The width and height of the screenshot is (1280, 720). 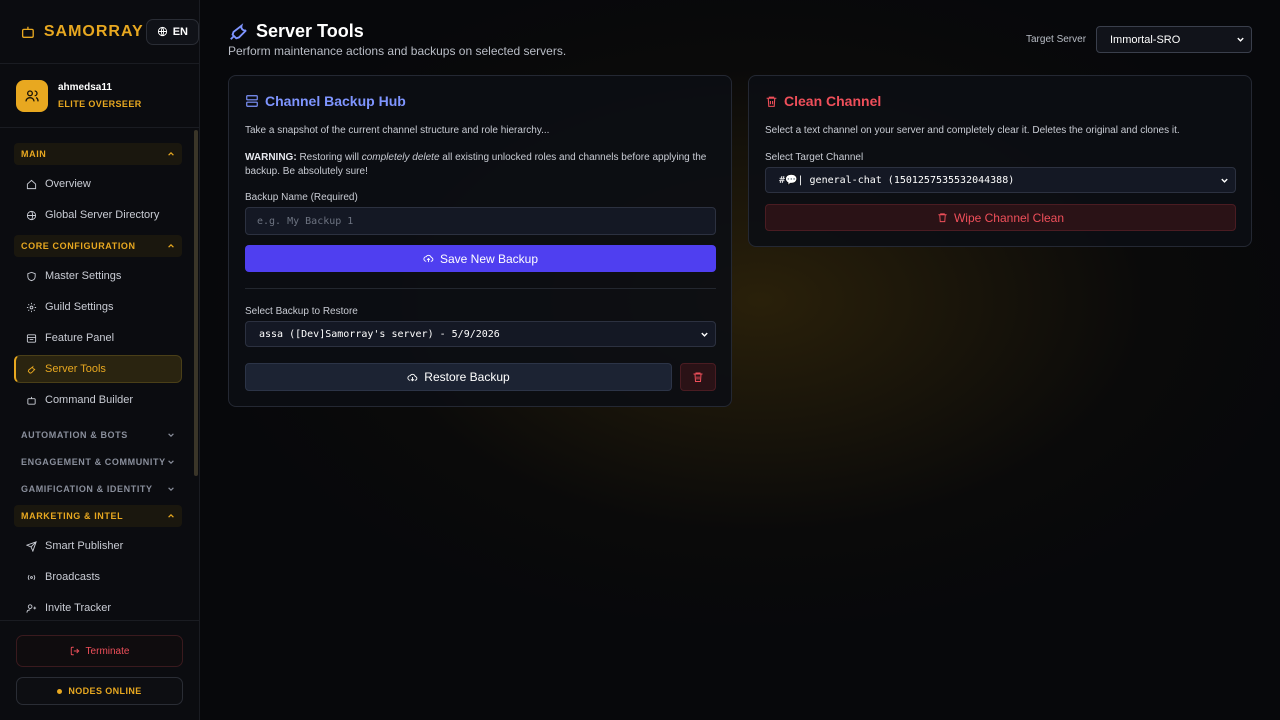 I want to click on nav-section-engagement: ENGAGEMENT & COMMUNITY, so click(x=98, y=462).